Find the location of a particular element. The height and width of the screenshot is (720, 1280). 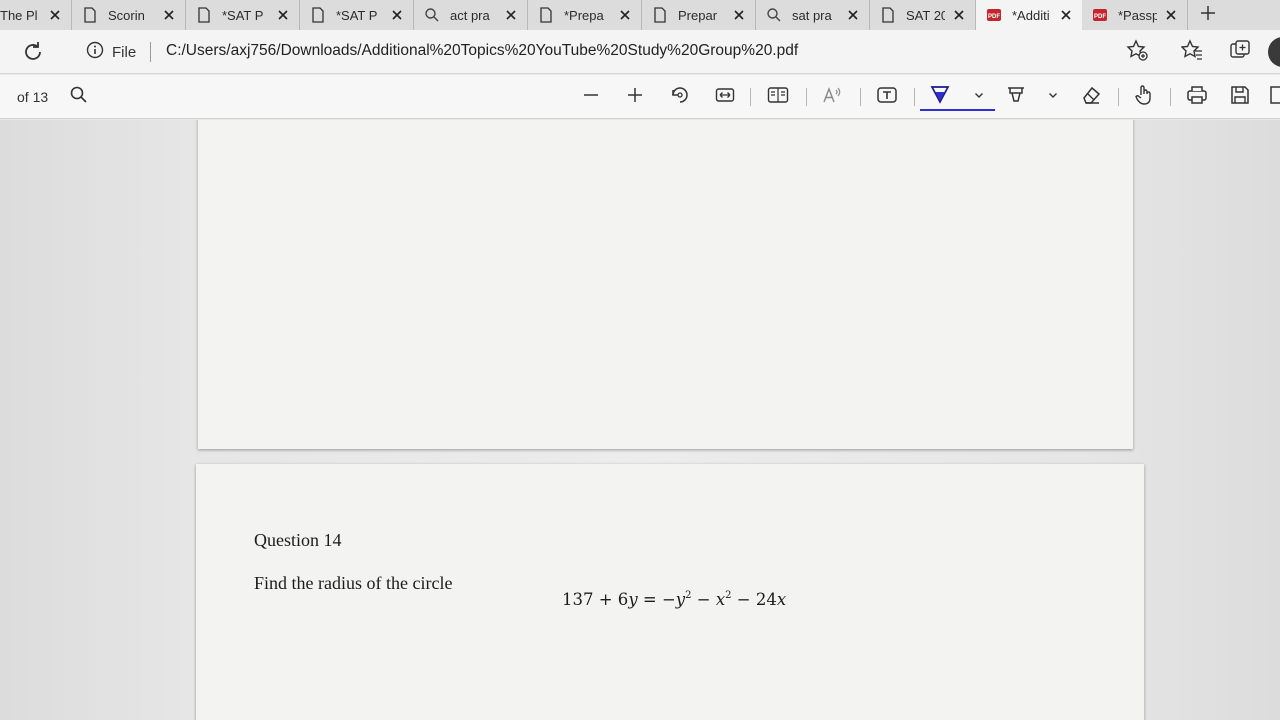

equation-part: = − is located at coordinates (656, 599).